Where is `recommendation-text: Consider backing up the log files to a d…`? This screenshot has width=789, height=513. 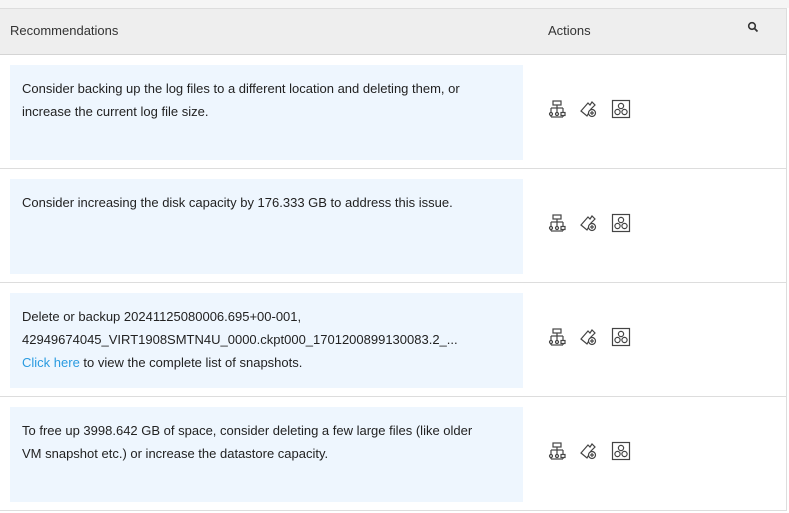 recommendation-text: Consider backing up the log files to a d… is located at coordinates (266, 112).